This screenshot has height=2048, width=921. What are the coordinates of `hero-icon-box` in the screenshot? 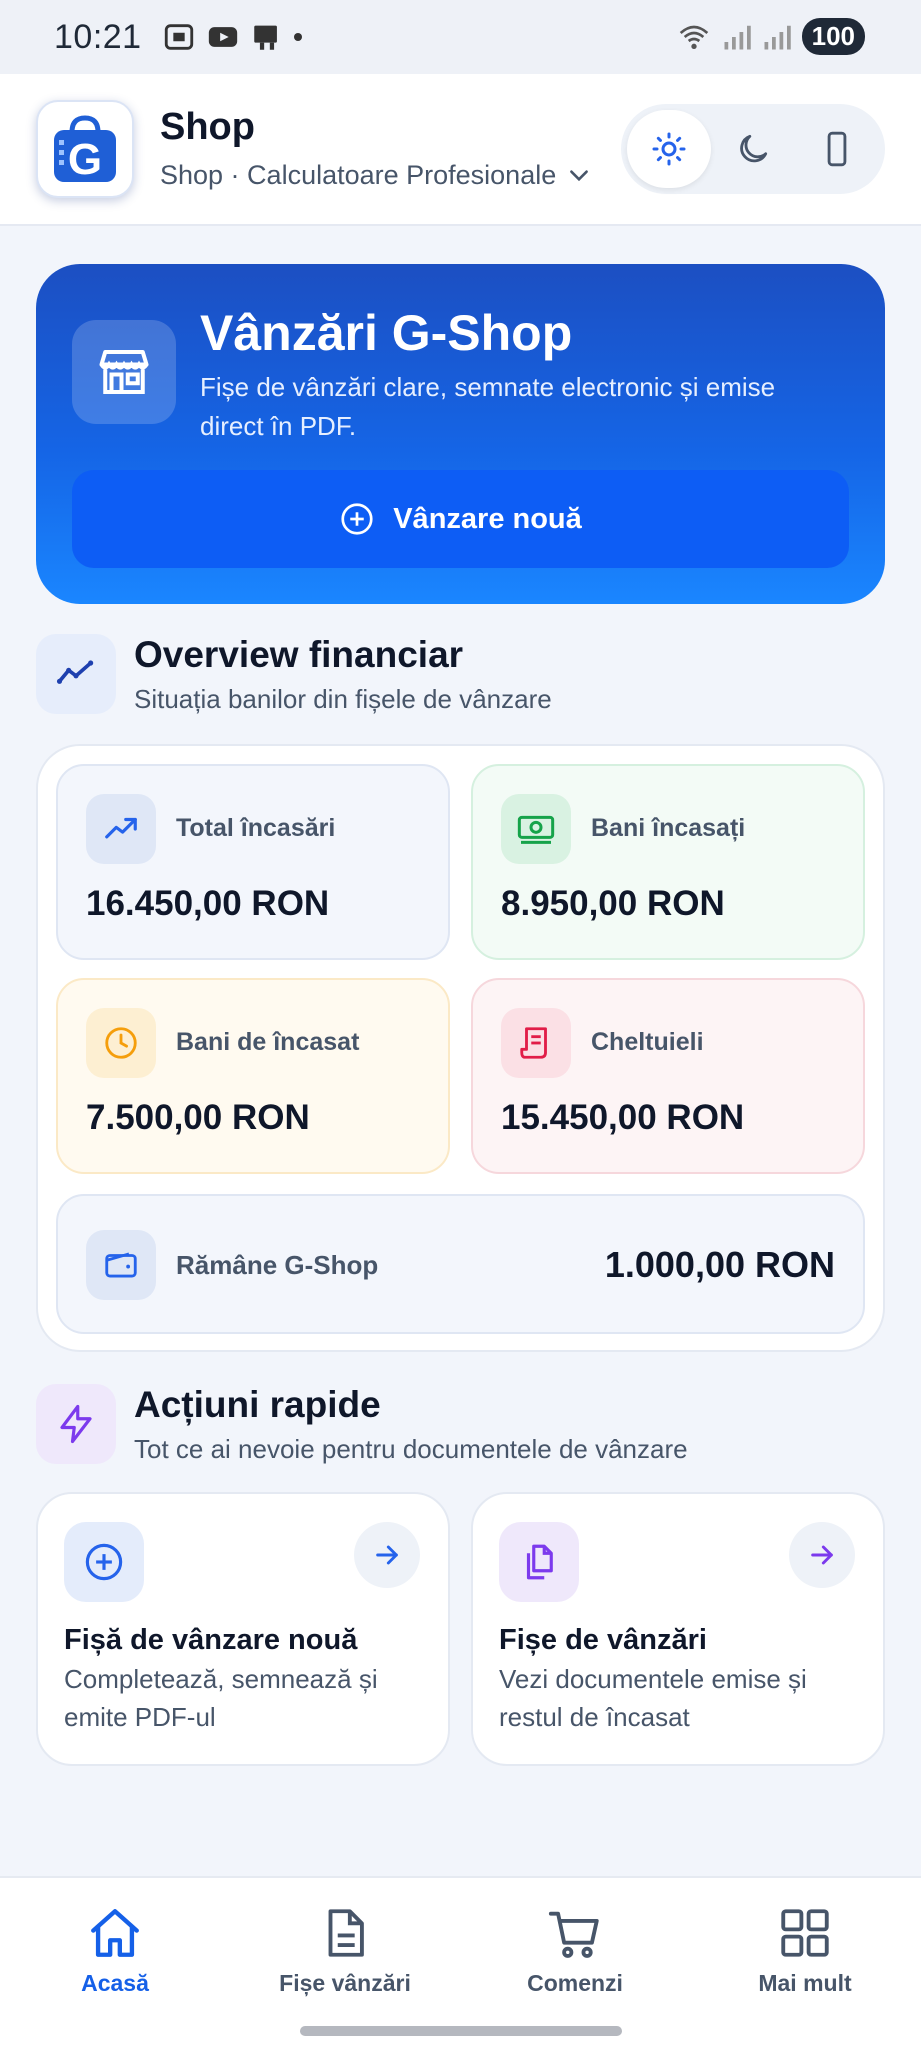 It's located at (124, 372).